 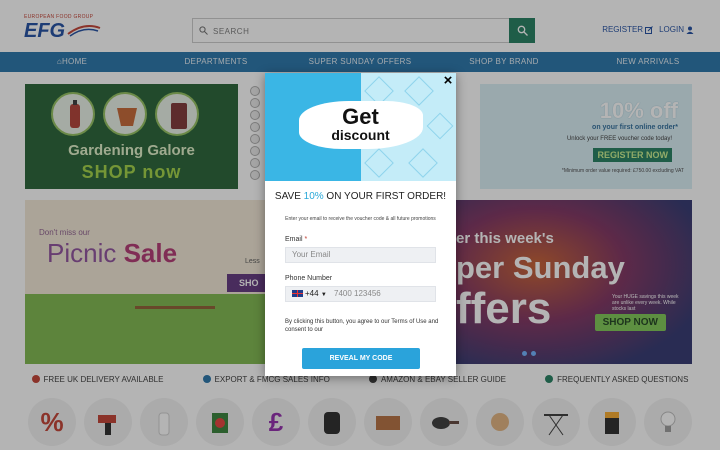 What do you see at coordinates (361, 358) in the screenshot?
I see `reveal-code-button: REVEAL MY CODE` at bounding box center [361, 358].